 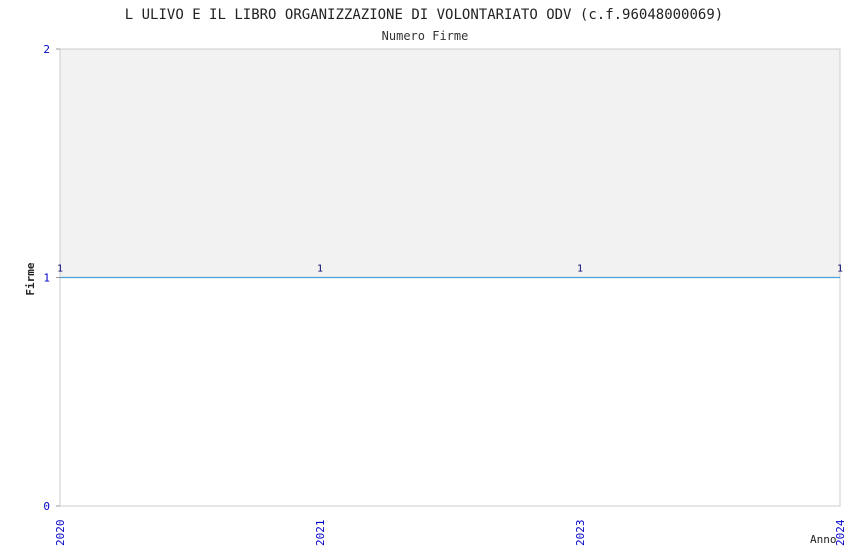 I want to click on y-axis-title: Firme, so click(x=30, y=278).